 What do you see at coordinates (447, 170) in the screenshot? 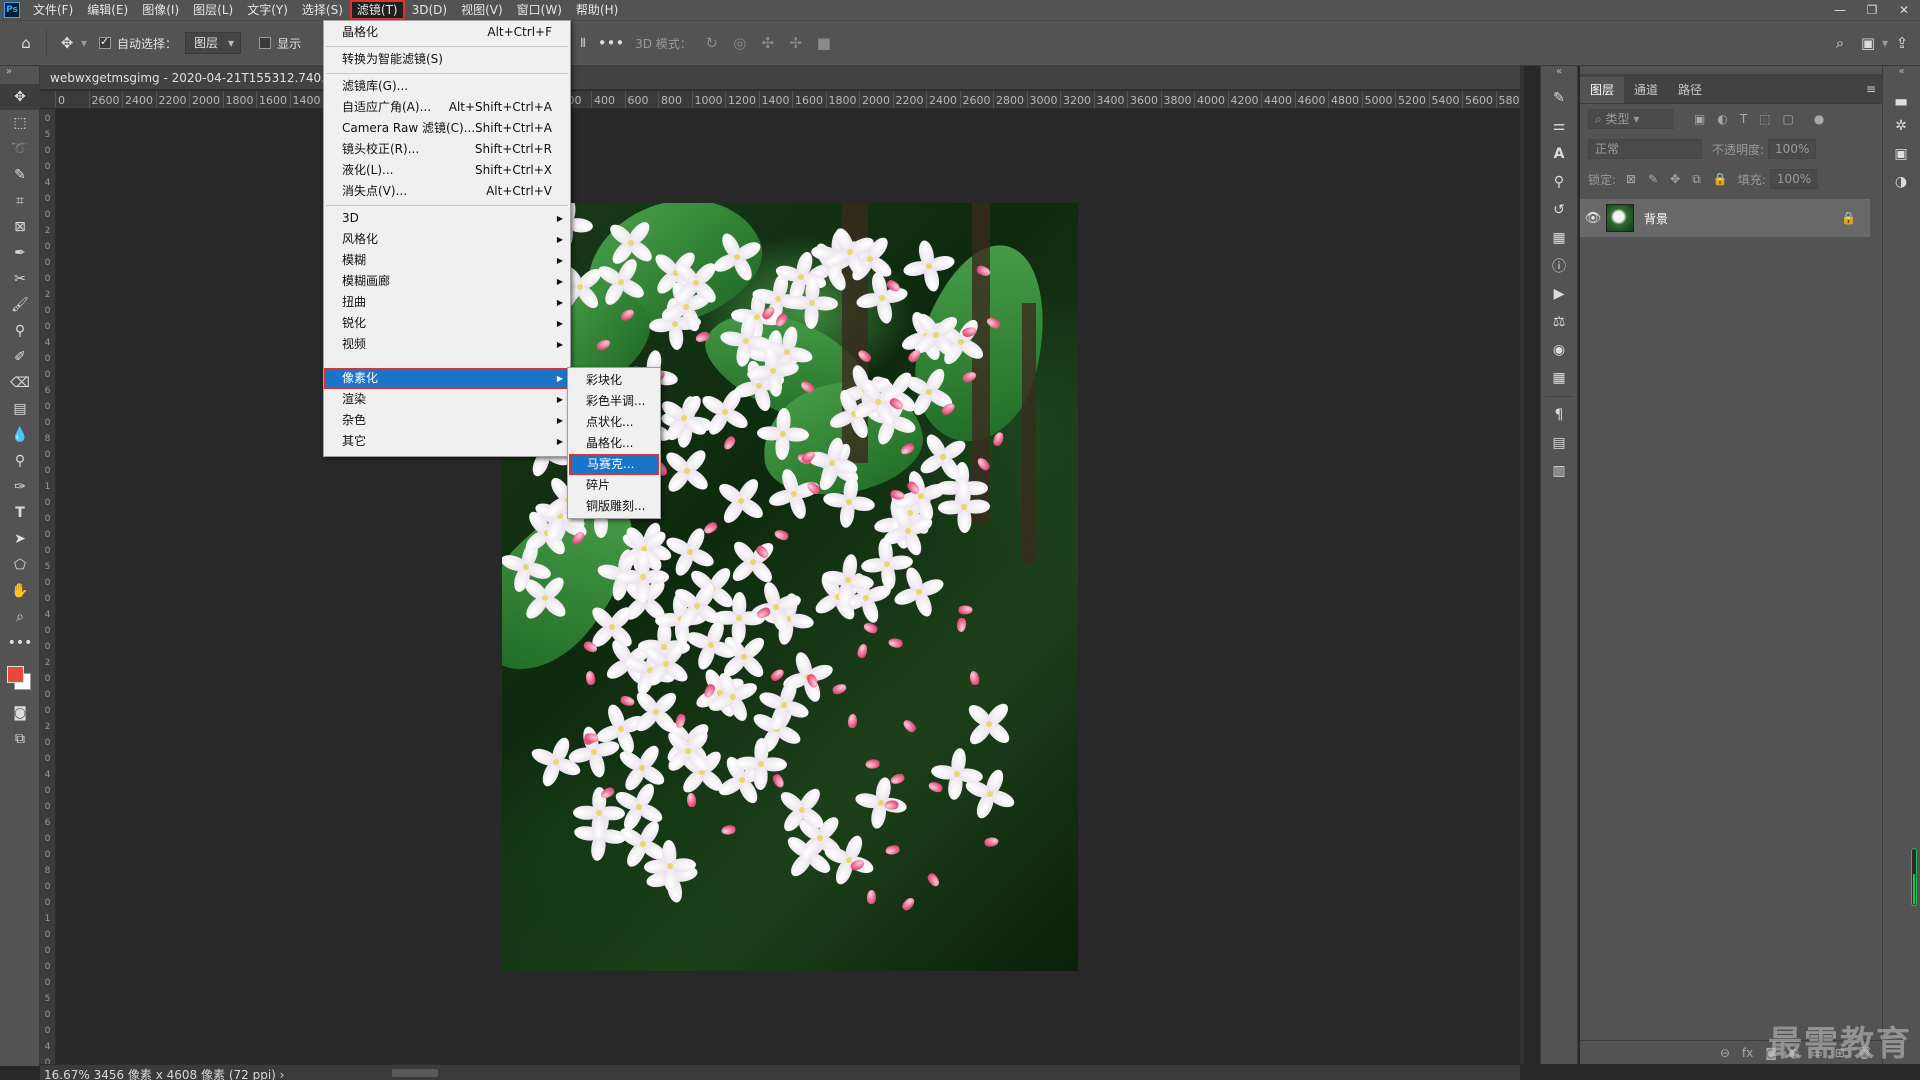
I see `menu-item-liquify: 液化(L)... Shift+Ctrl+X` at bounding box center [447, 170].